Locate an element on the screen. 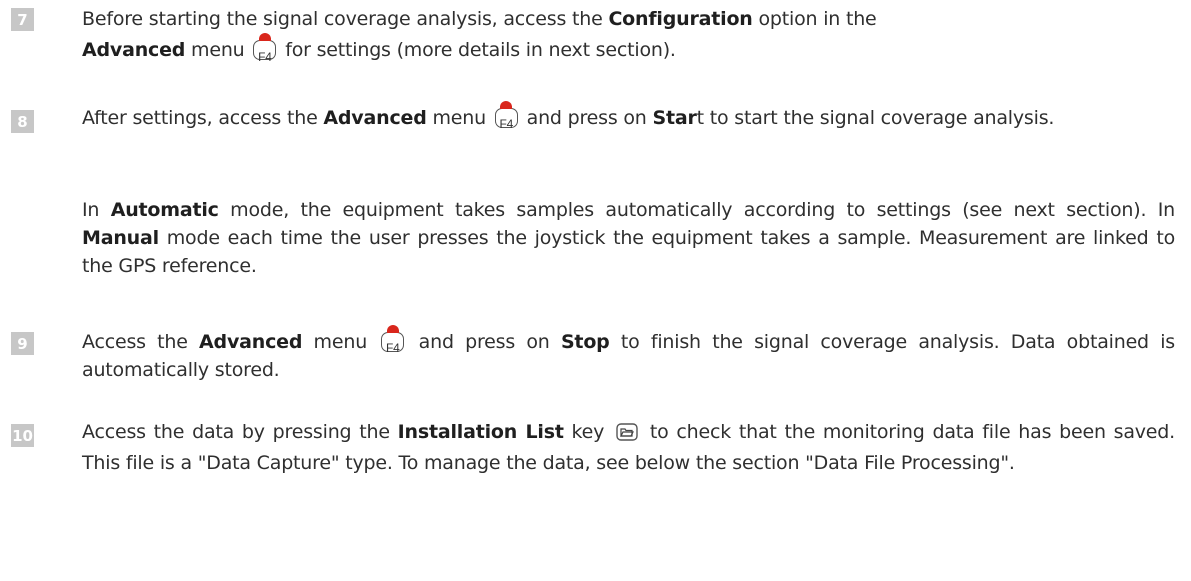 The width and height of the screenshot is (1191, 581). step-number-badge: 10 is located at coordinates (22, 435).